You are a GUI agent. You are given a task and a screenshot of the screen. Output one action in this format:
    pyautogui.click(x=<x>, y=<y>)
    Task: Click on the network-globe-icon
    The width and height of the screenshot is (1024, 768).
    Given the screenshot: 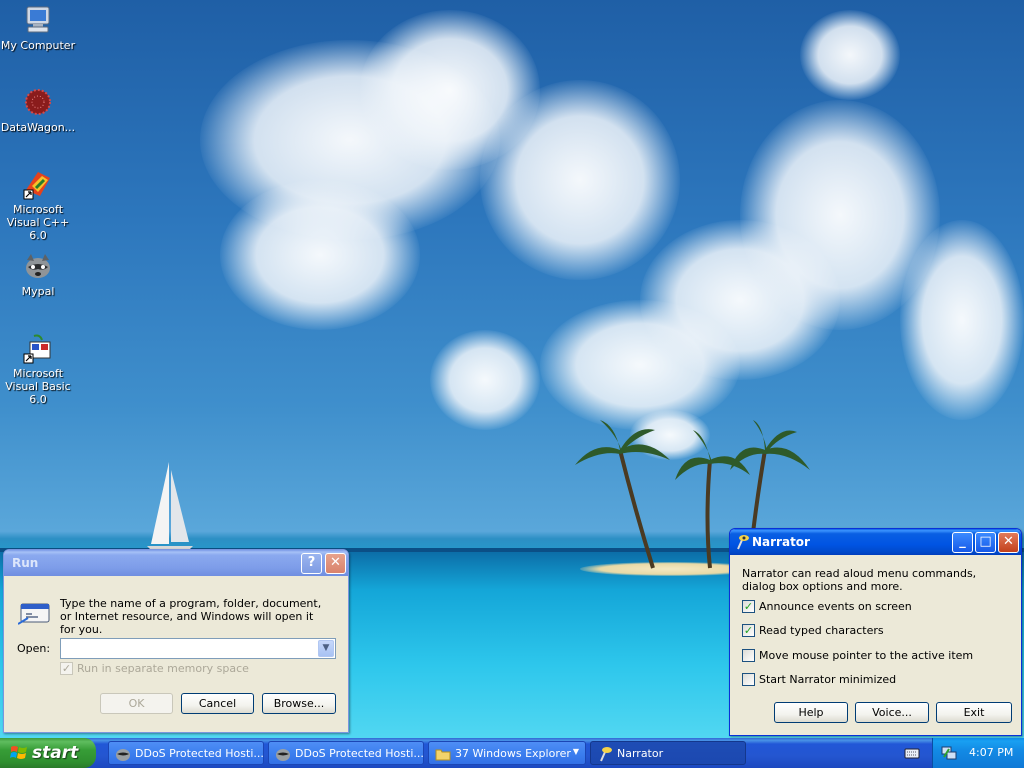 What is the action you would take?
    pyautogui.click(x=38, y=102)
    